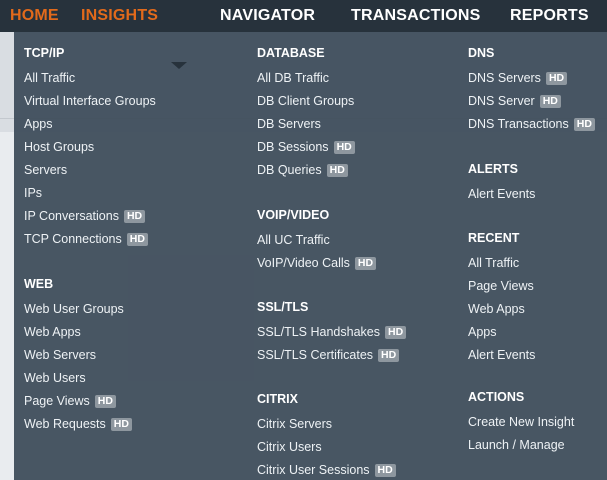 This screenshot has width=607, height=480. I want to click on section-title: ALERTS, so click(493, 169).